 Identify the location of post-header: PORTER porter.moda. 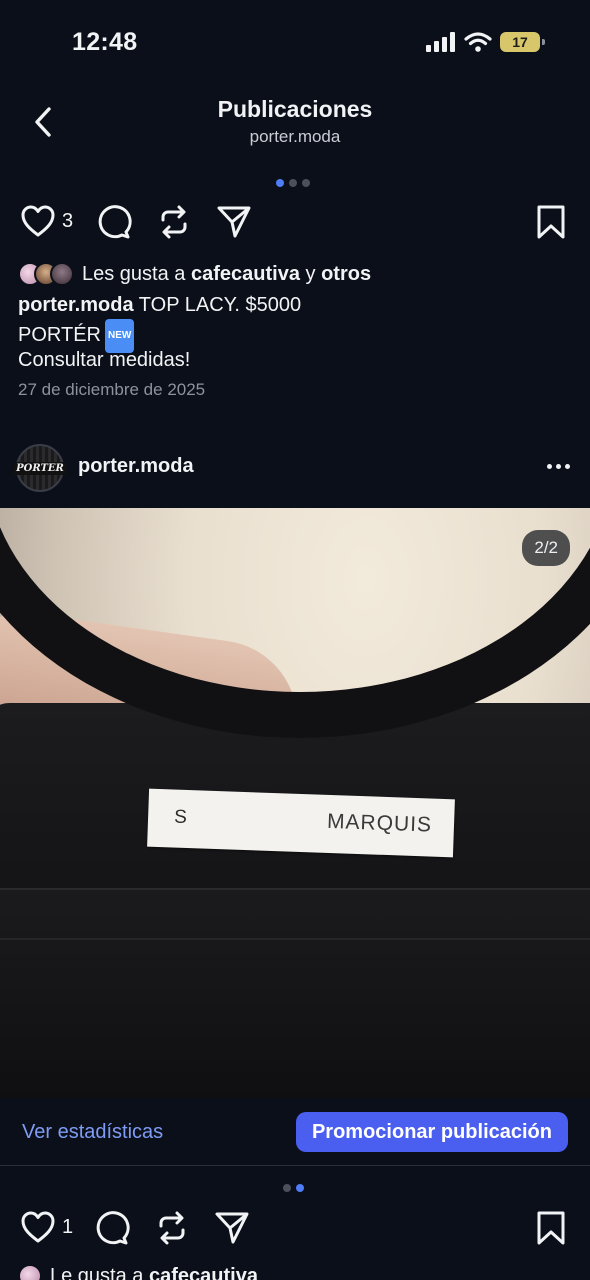
(295, 469).